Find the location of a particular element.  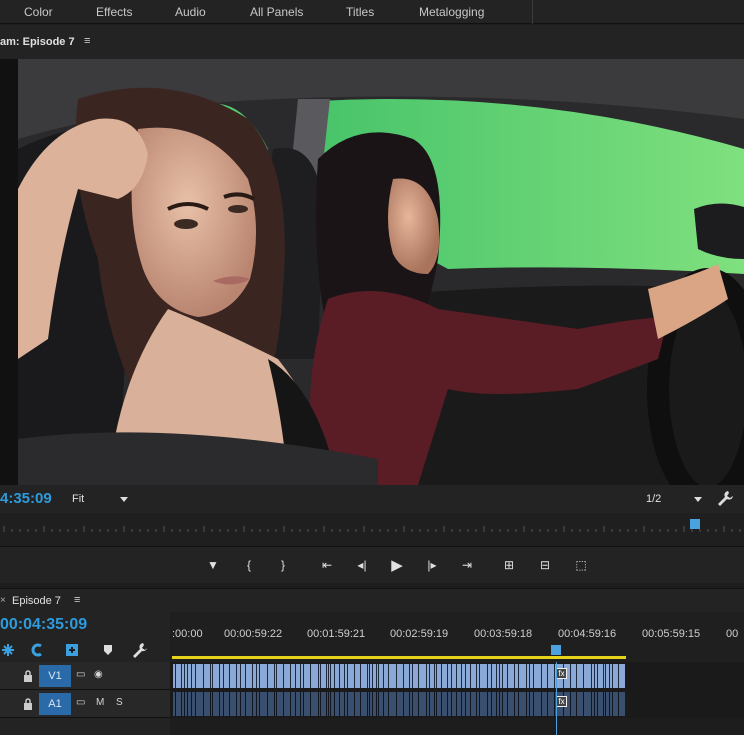

ruler-label: 00:03:59:18 is located at coordinates (503, 634).